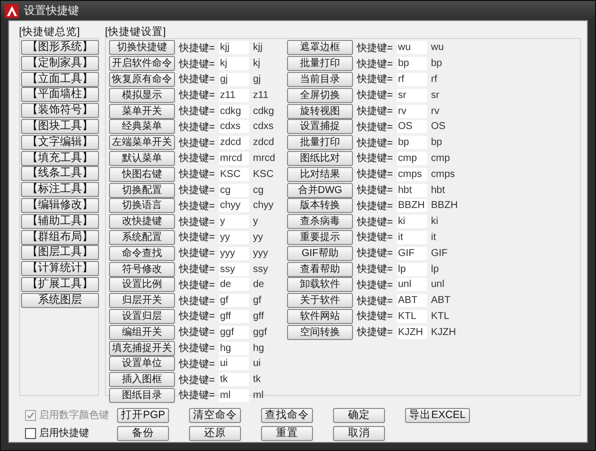 The image size is (596, 451). I want to click on command-button: 设置捕捉, so click(320, 126).